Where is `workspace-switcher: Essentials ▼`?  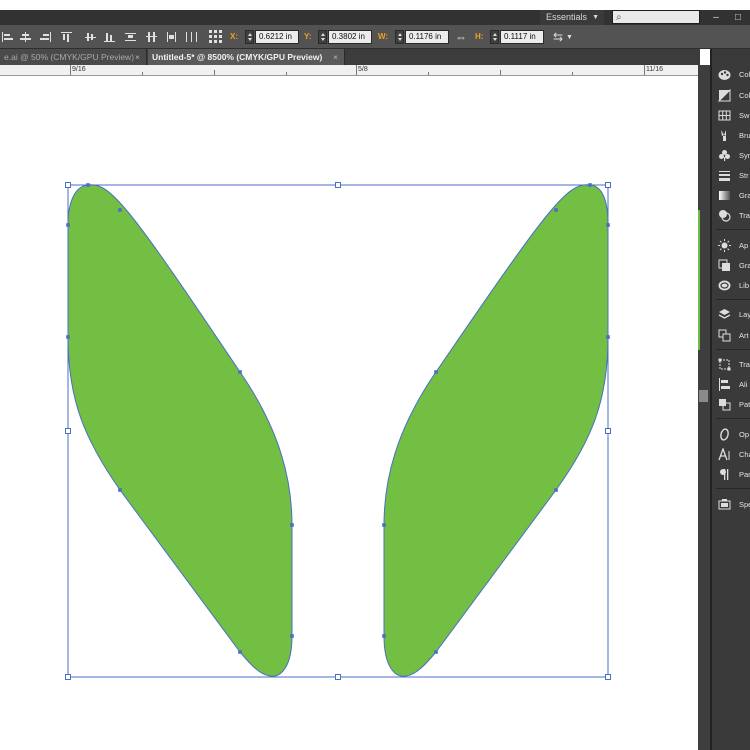
workspace-switcher: Essentials ▼ is located at coordinates (572, 17).